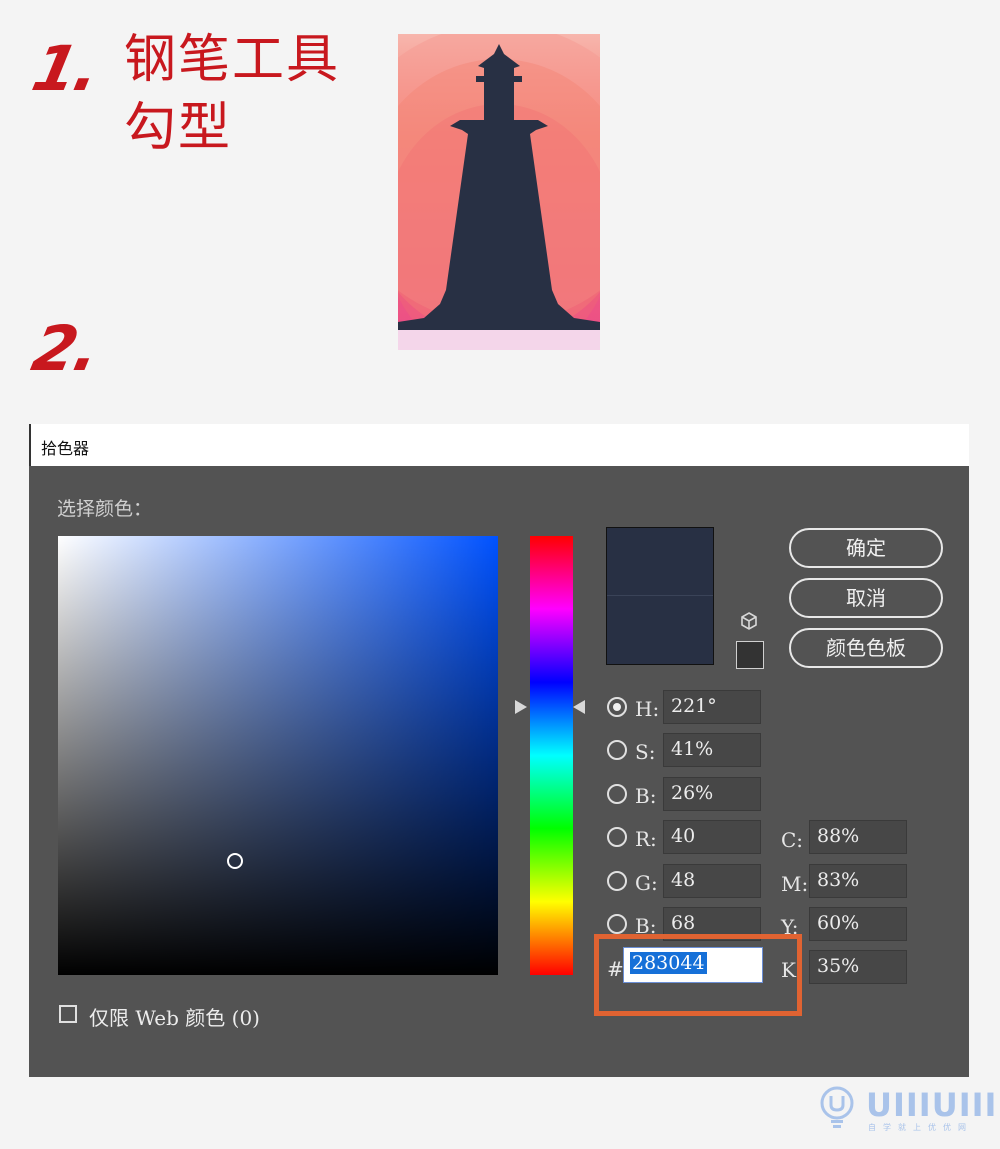 This screenshot has height=1149, width=1000. Describe the element at coordinates (232, 60) in the screenshot. I see `step-1-title: 钢笔工具` at that location.